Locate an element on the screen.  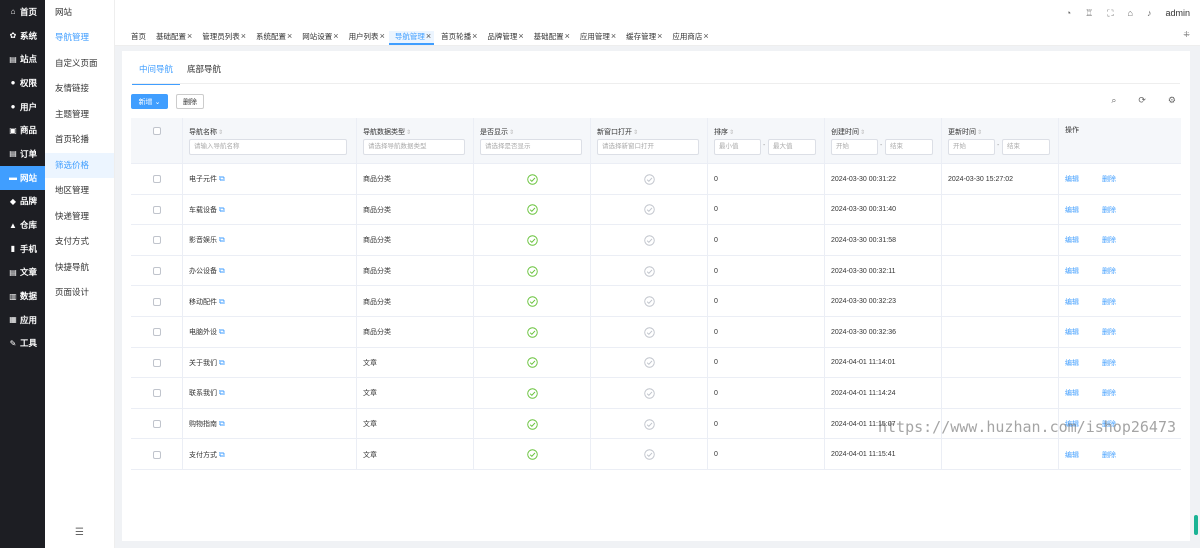
created-start-input: 开始 is located at coordinates (854, 147).